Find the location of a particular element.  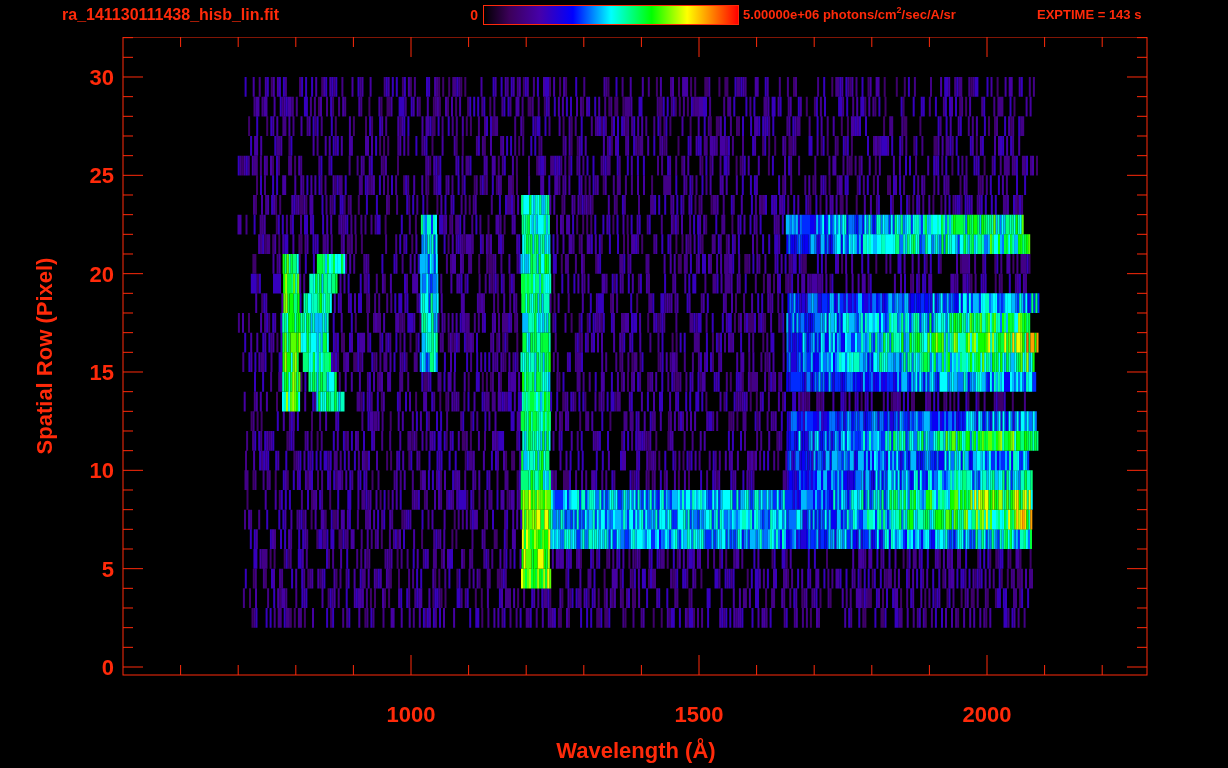

y-tick-label: 10 is located at coordinates (101, 471).